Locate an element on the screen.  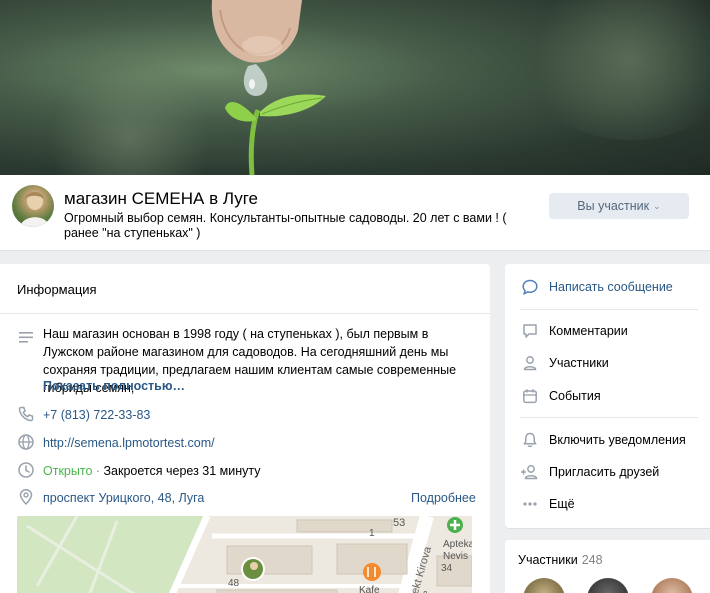
map-label: 1 is located at coordinates (372, 533).